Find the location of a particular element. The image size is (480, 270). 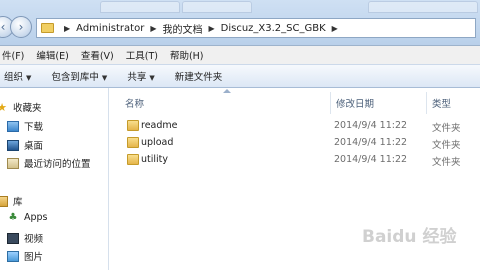

sort-arrow-icon is located at coordinates (227, 91).